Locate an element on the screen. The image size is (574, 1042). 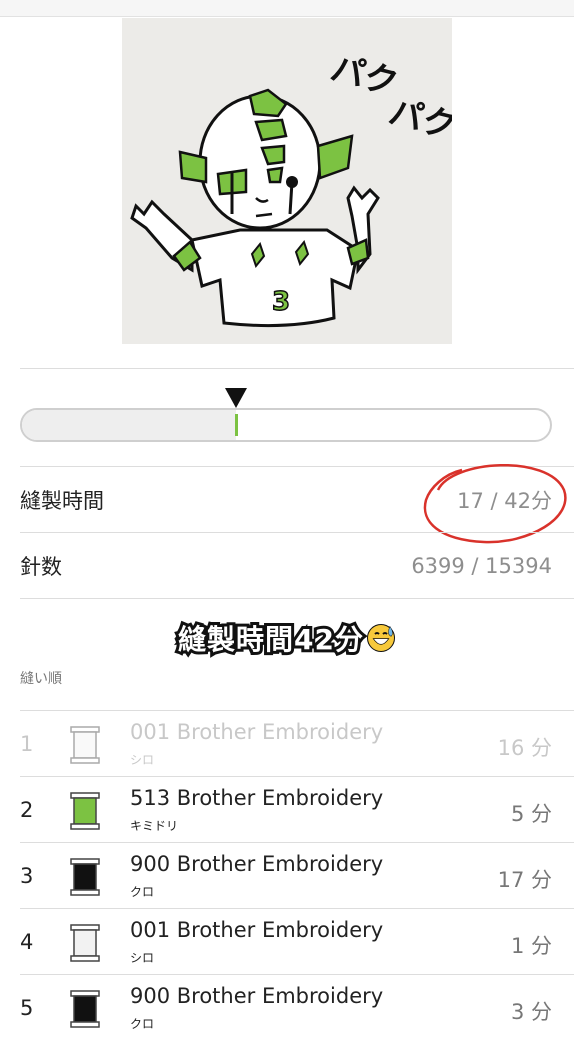
thread-index: 4 is located at coordinates (27, 942).